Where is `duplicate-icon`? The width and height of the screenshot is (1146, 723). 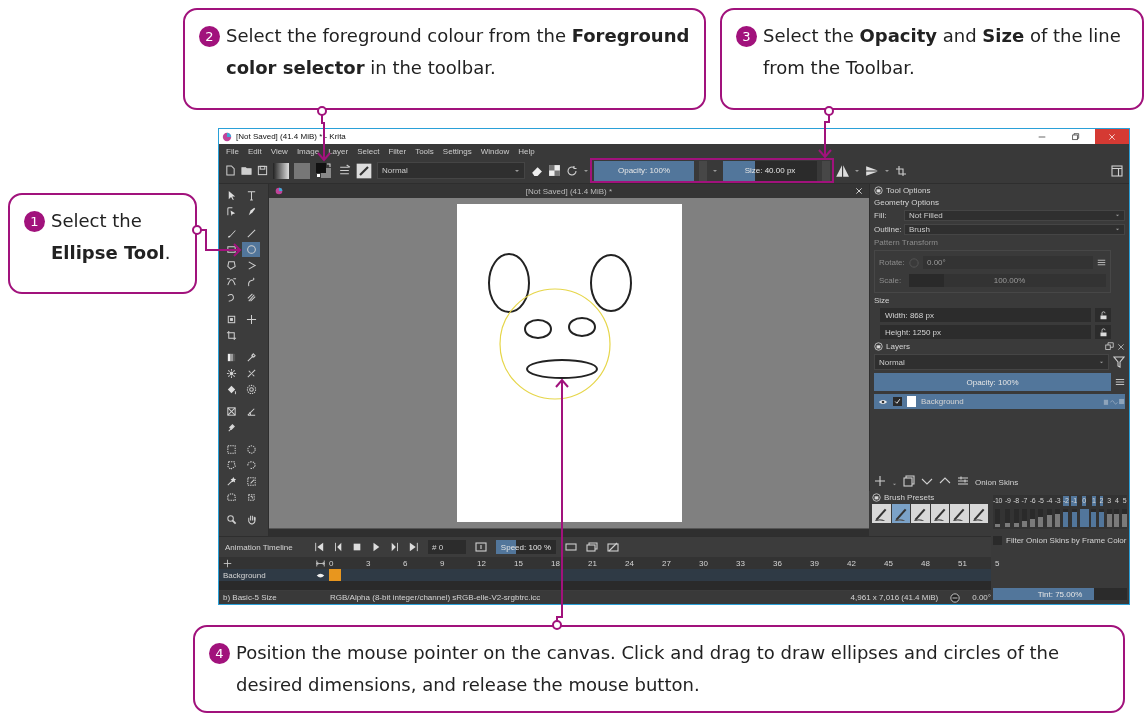
duplicate-icon is located at coordinates (909, 481).